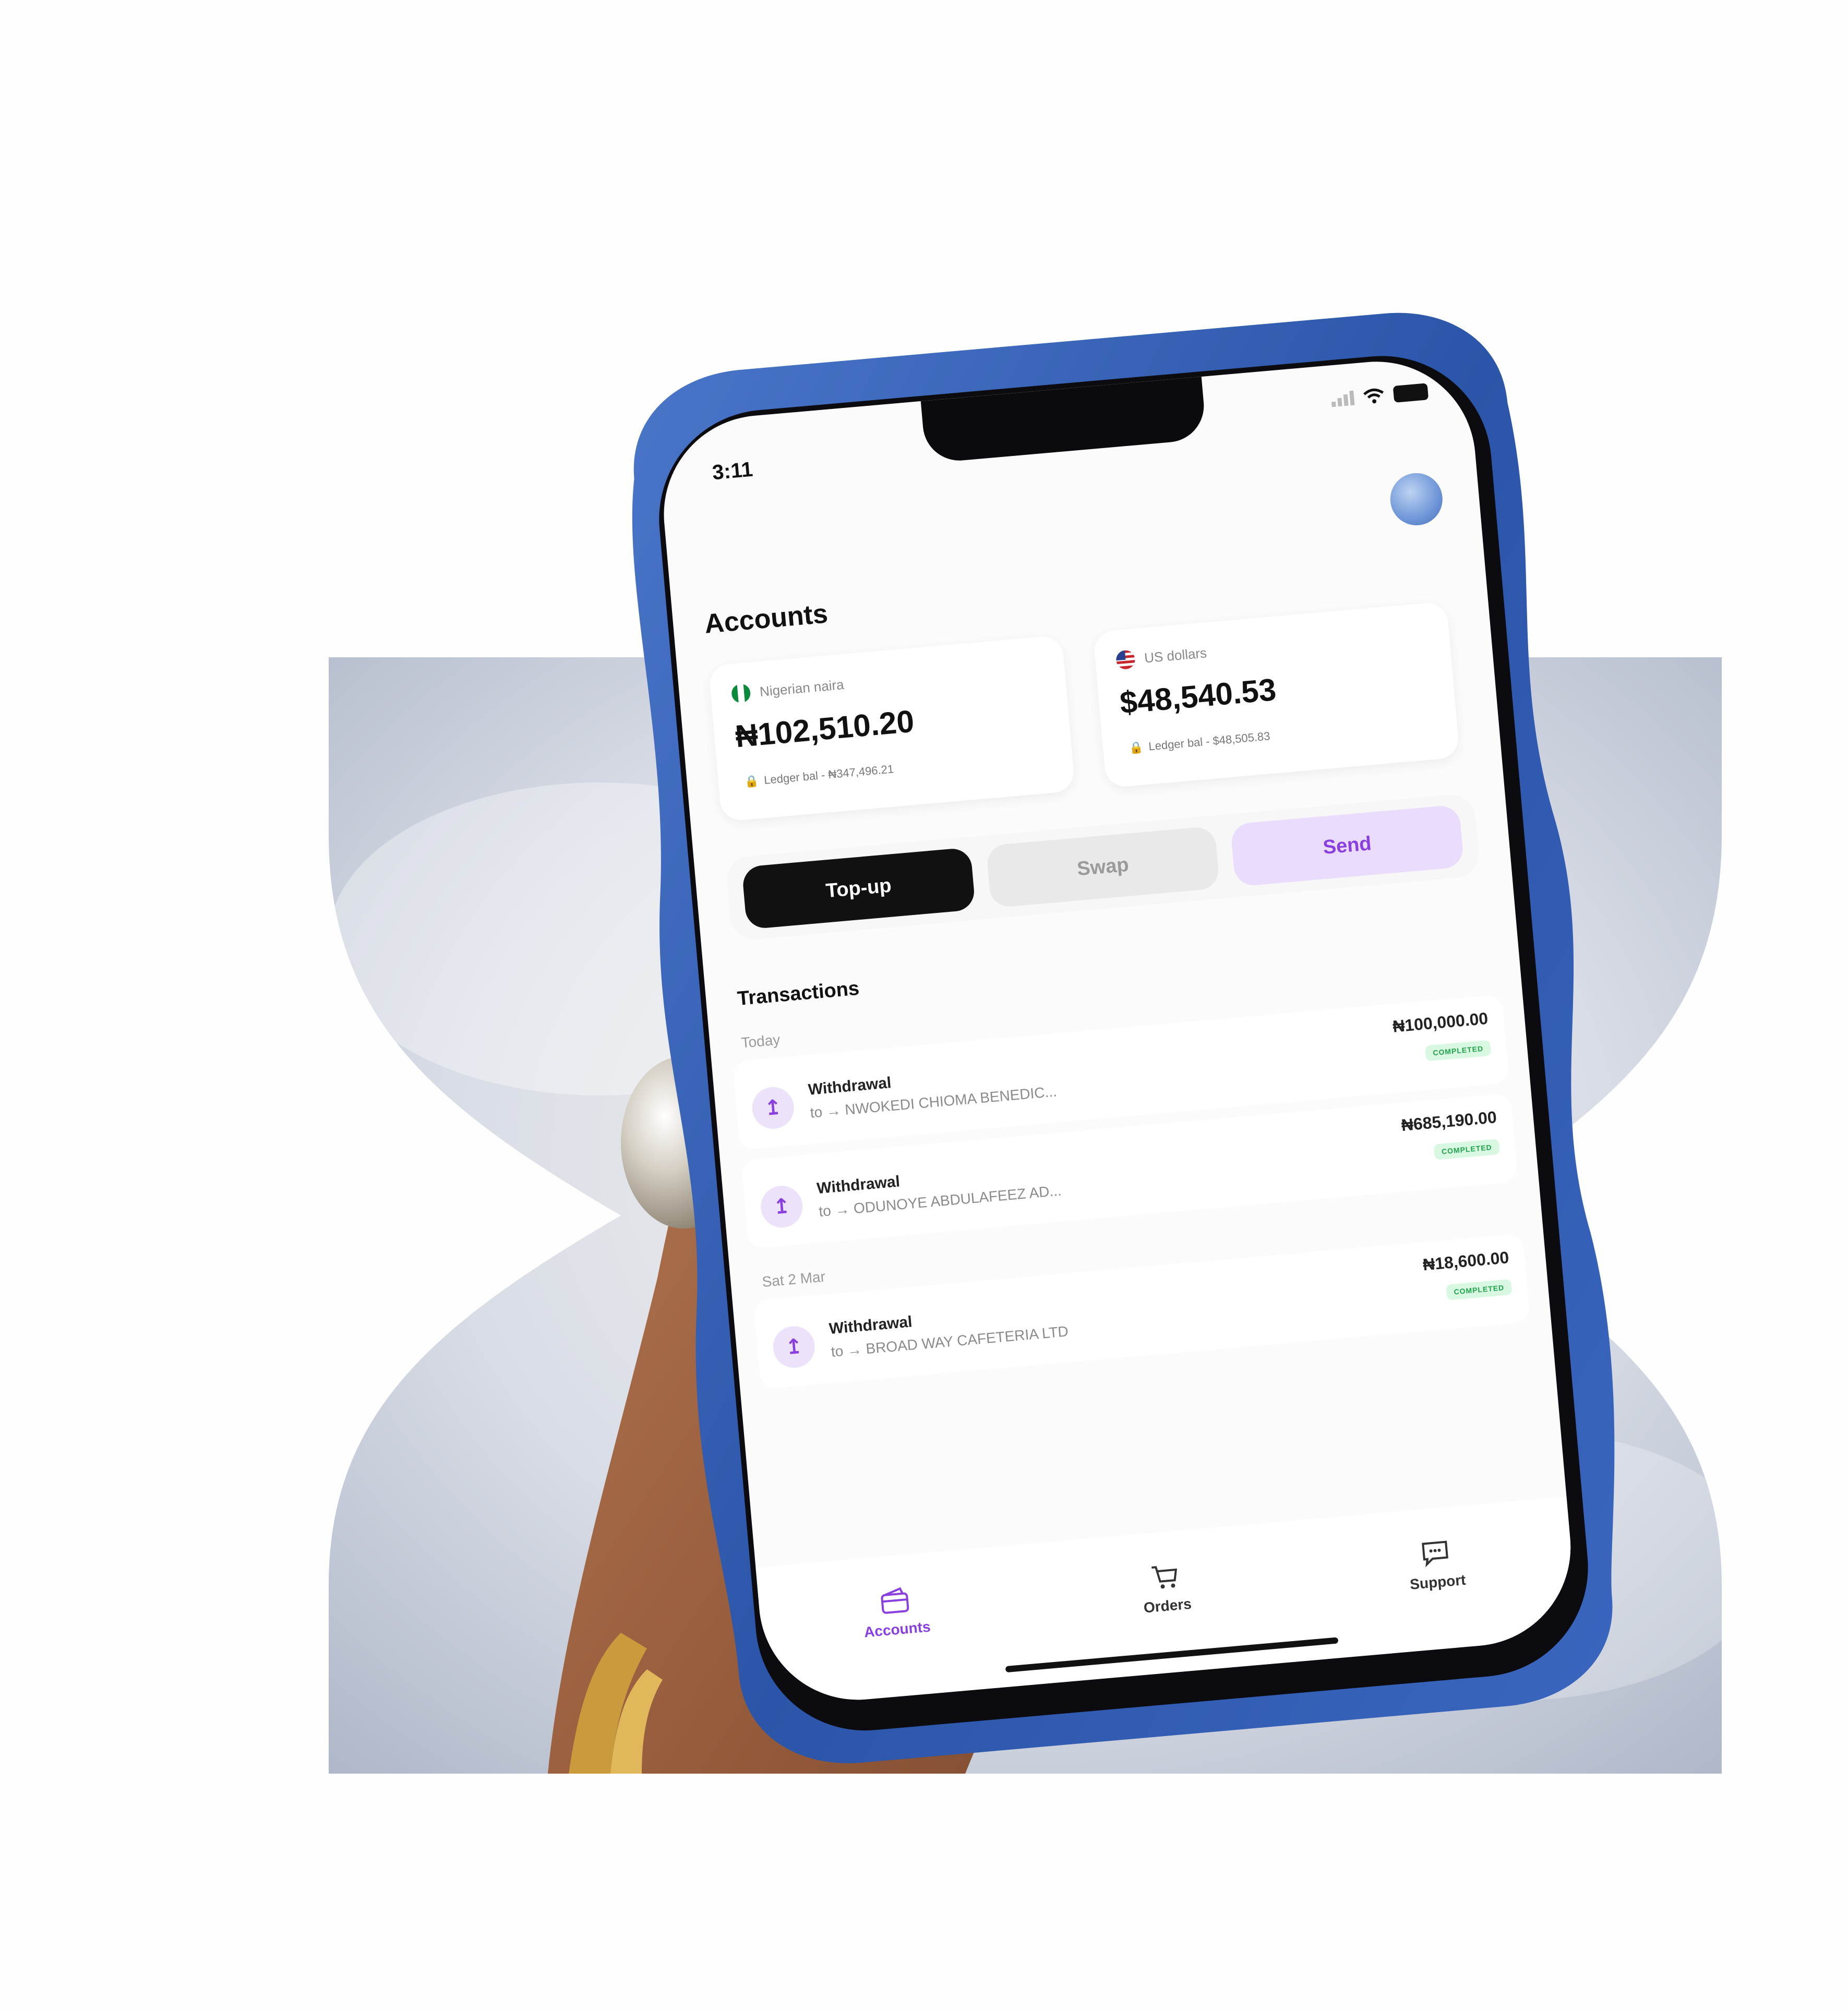 The height and width of the screenshot is (2011, 1848). I want to click on chat-bubble-icon, so click(1435, 1554).